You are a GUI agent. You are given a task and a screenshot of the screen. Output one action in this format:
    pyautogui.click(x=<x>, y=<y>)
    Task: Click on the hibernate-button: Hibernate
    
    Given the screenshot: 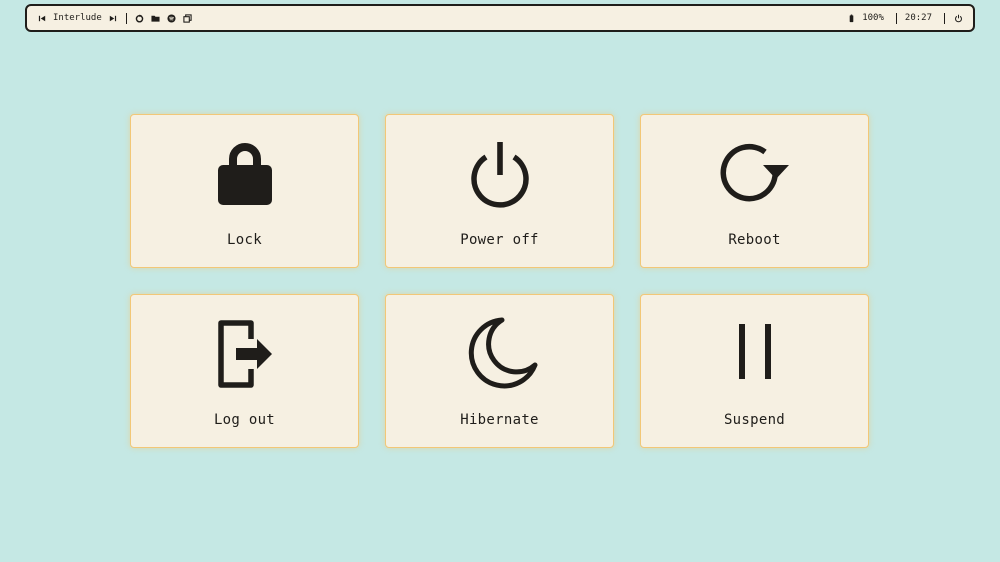 What is the action you would take?
    pyautogui.click(x=499, y=371)
    